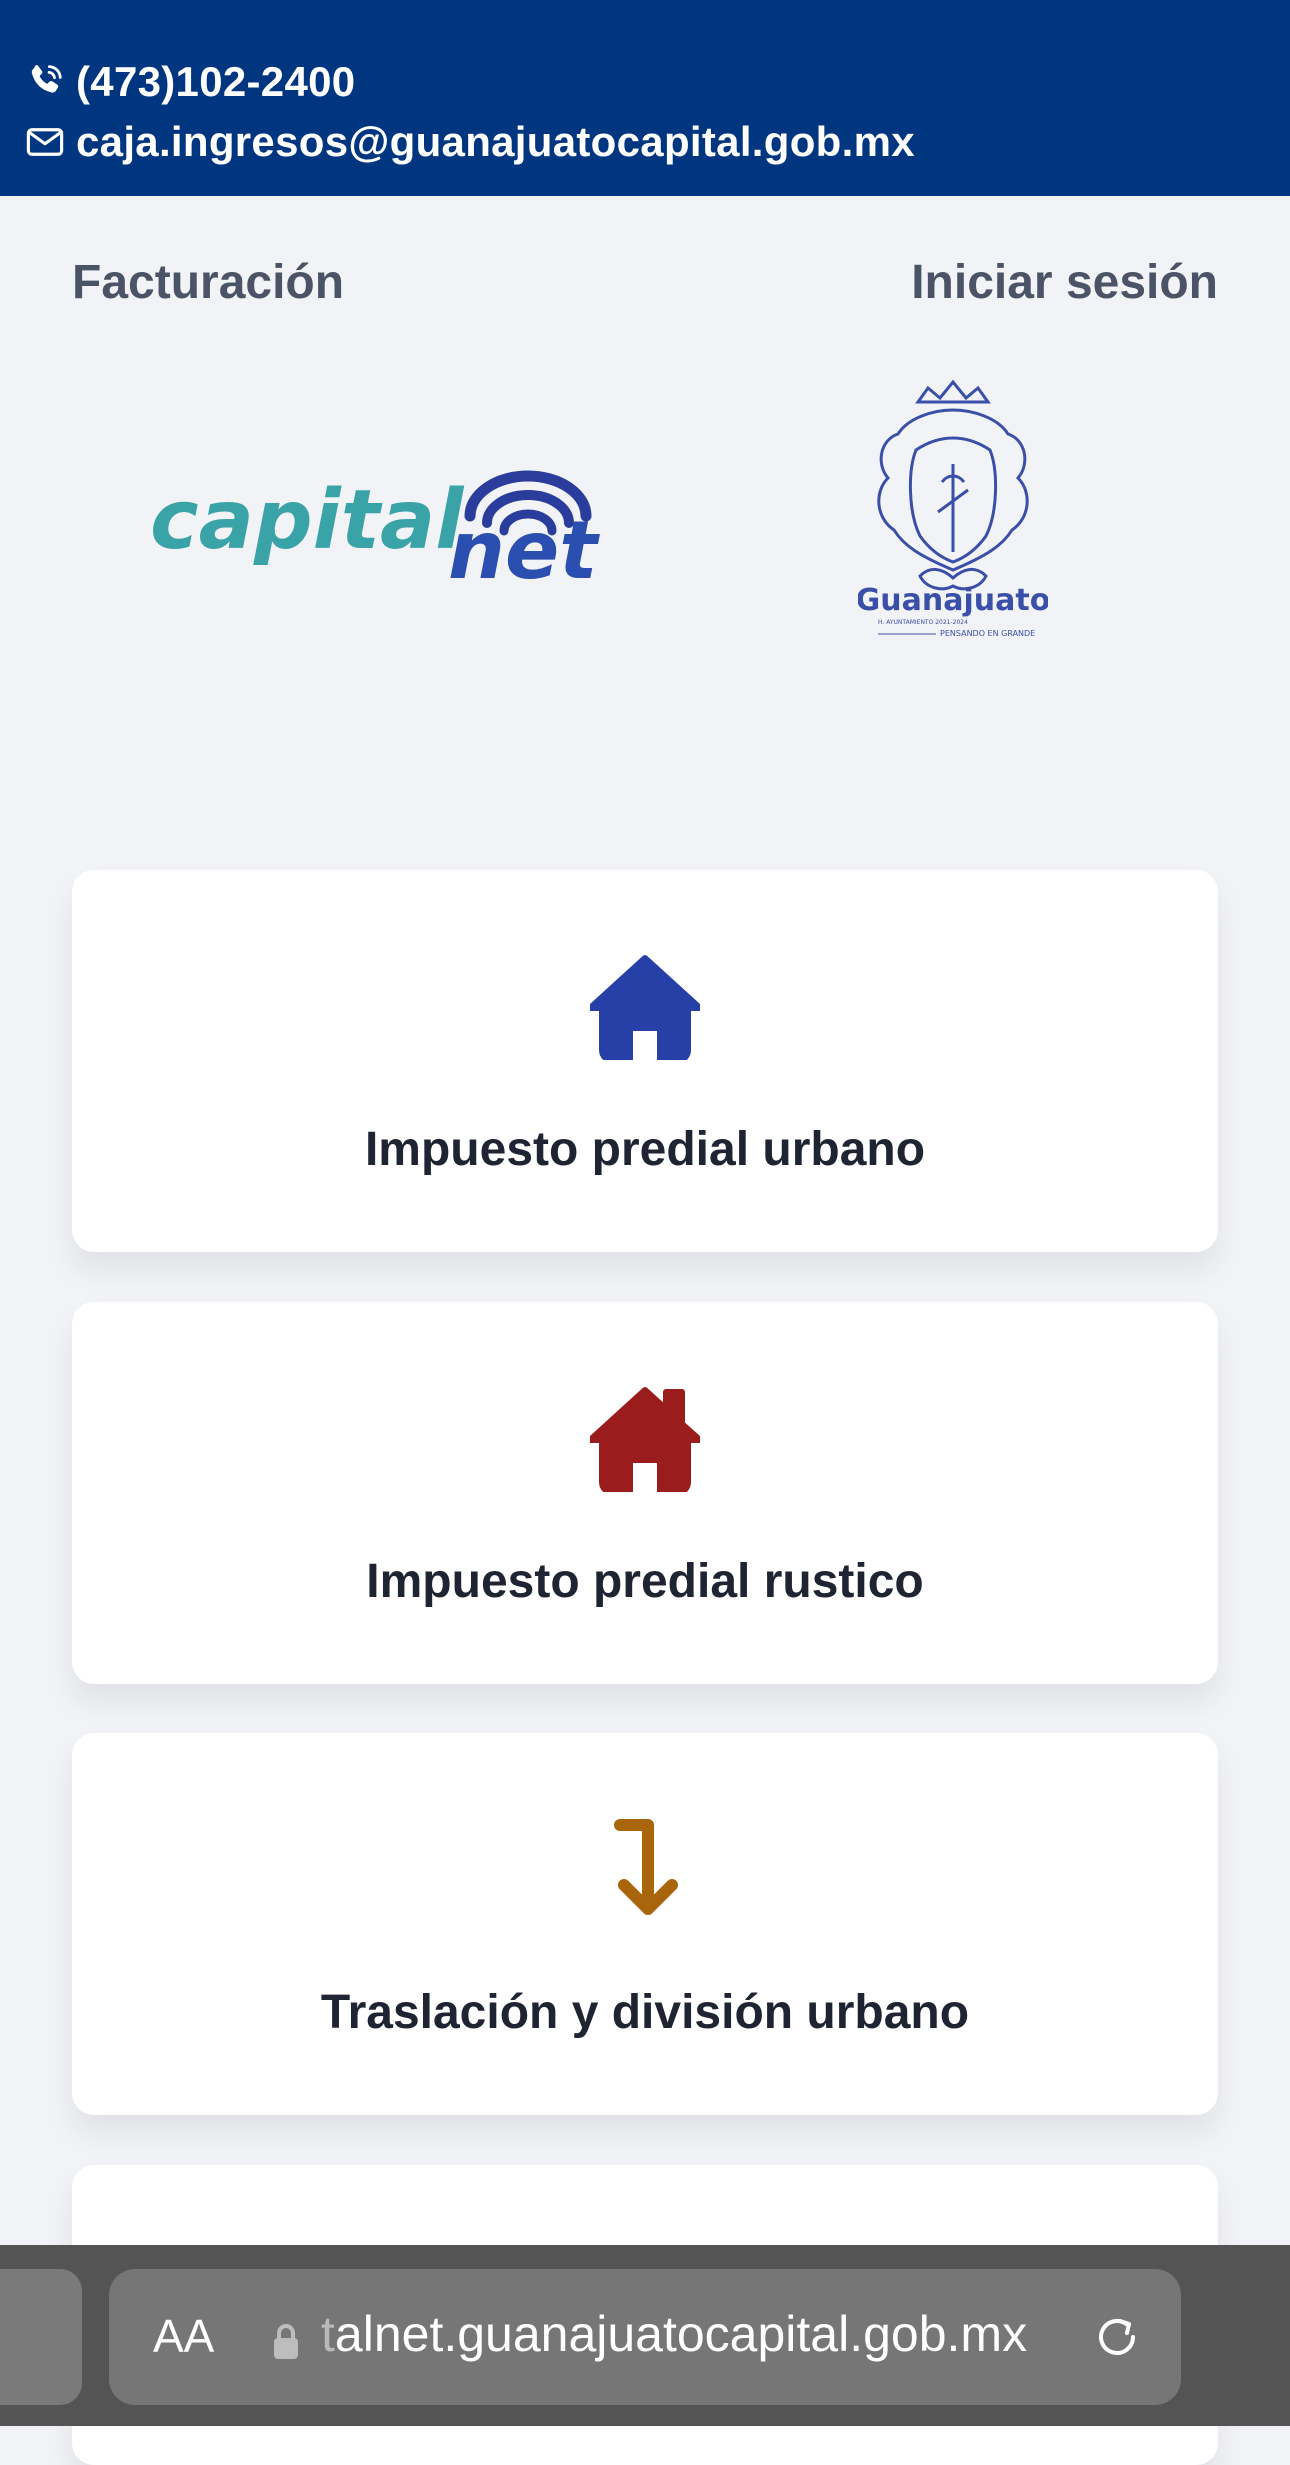 This screenshot has height=2465, width=1290. I want to click on capital-wordmark: capital, so click(307, 520).